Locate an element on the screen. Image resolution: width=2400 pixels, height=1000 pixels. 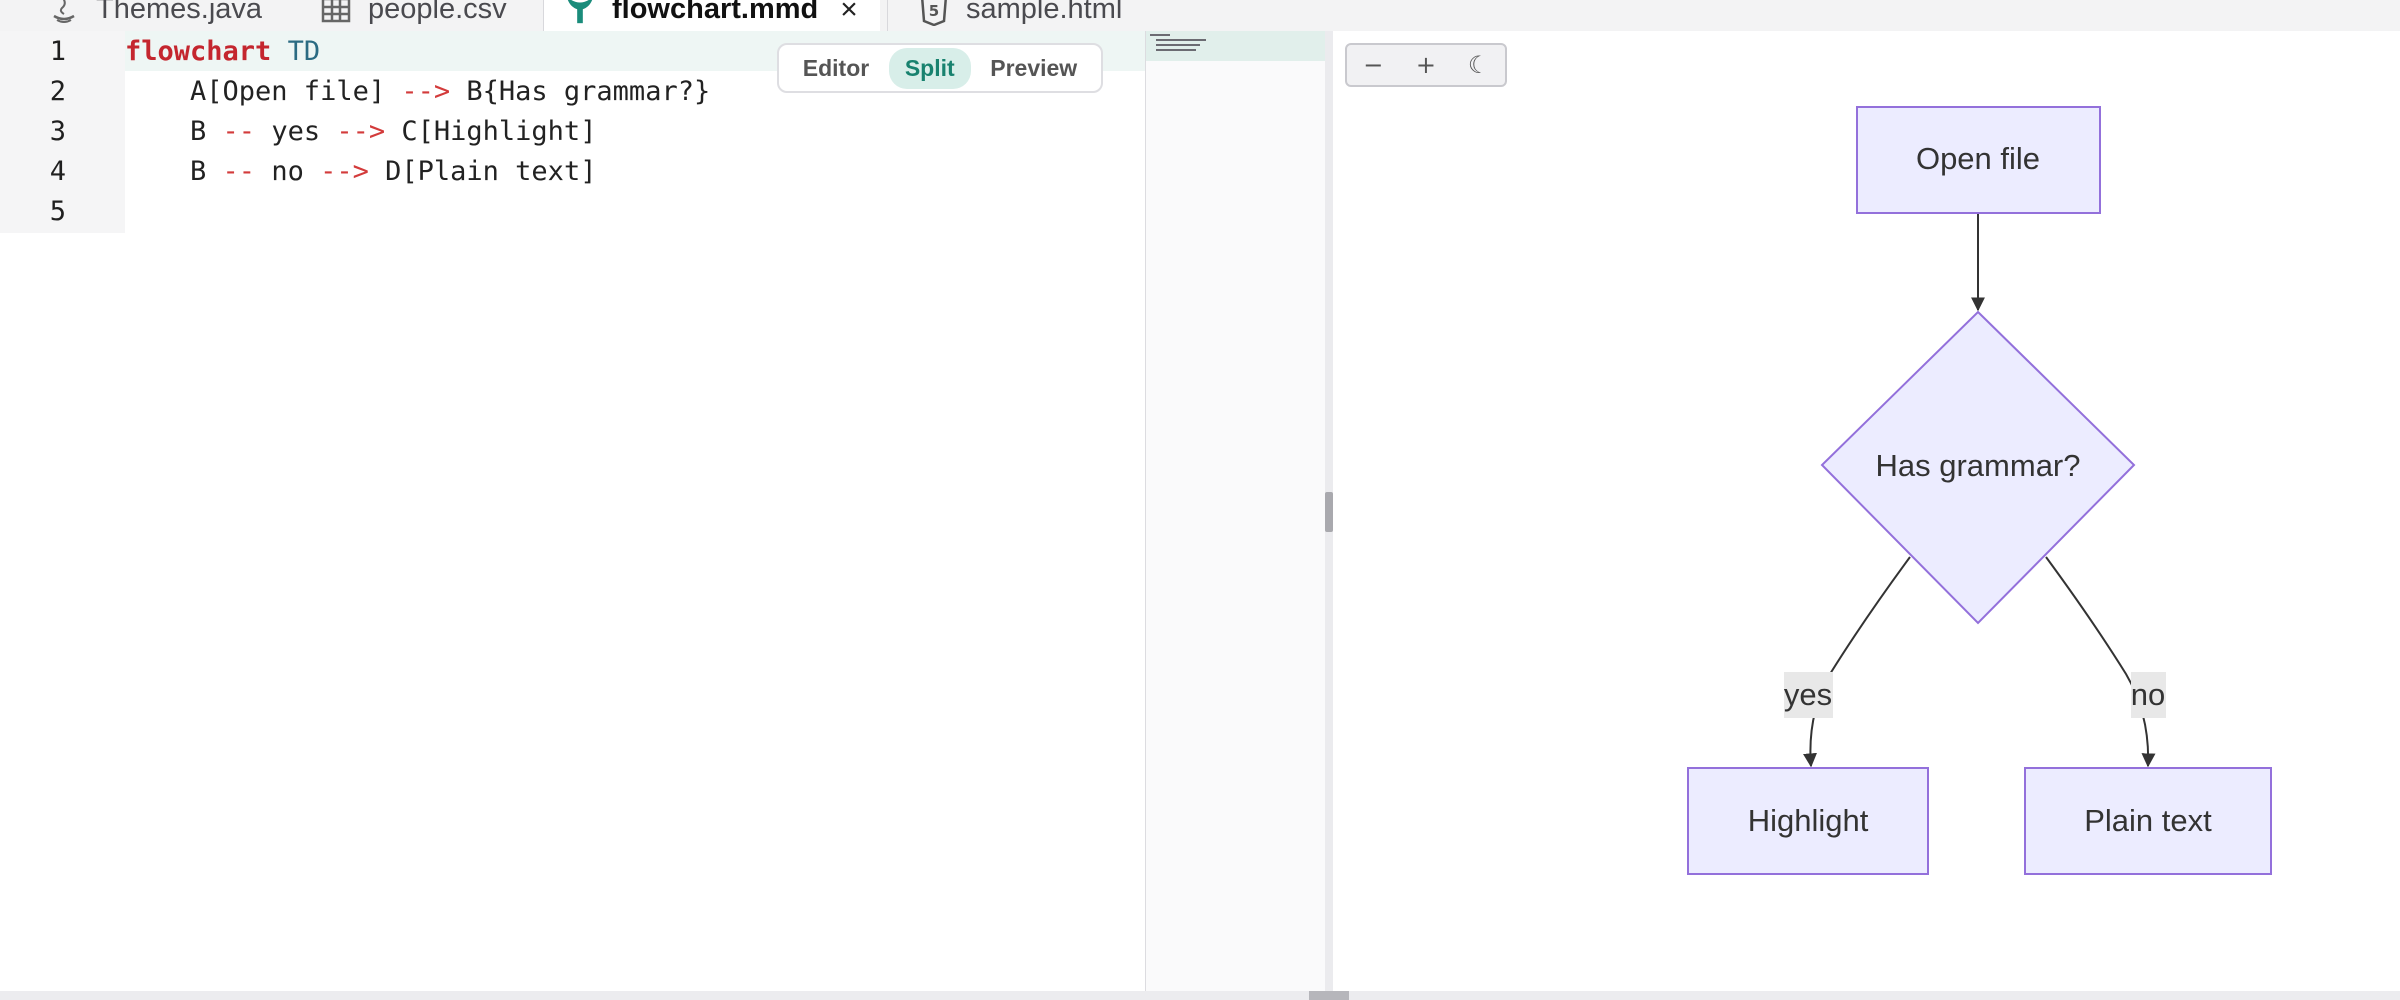
table-icon is located at coordinates (336, 13).